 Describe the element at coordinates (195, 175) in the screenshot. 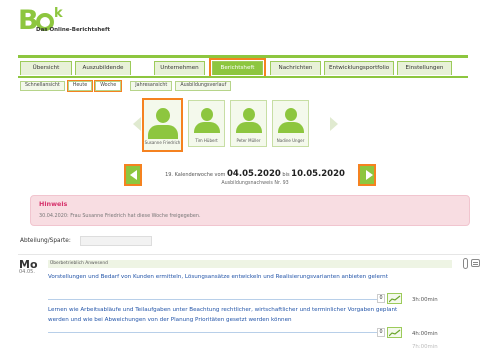

I see `week-label: 19. Kalenderwoche vom` at that location.